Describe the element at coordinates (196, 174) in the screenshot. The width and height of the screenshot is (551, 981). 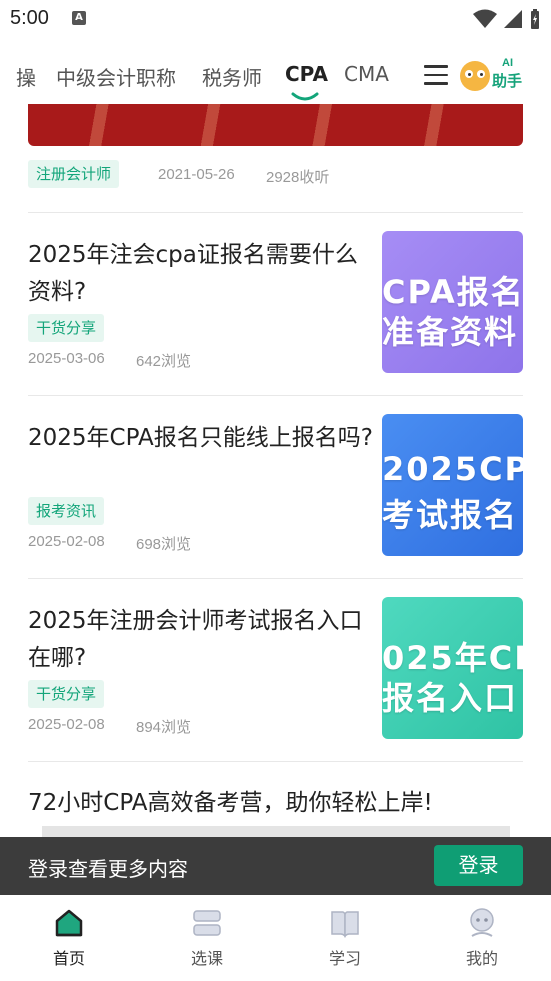
I see `top-card-date: 2021-05-26` at that location.